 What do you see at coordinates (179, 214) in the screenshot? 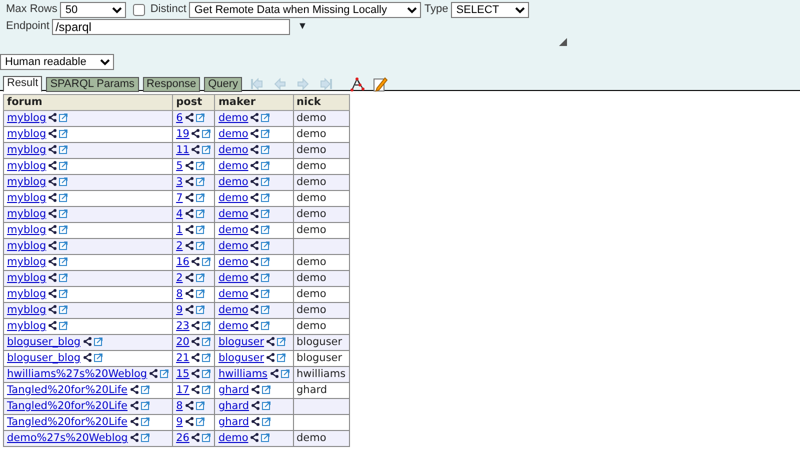
I see `link: 4` at bounding box center [179, 214].